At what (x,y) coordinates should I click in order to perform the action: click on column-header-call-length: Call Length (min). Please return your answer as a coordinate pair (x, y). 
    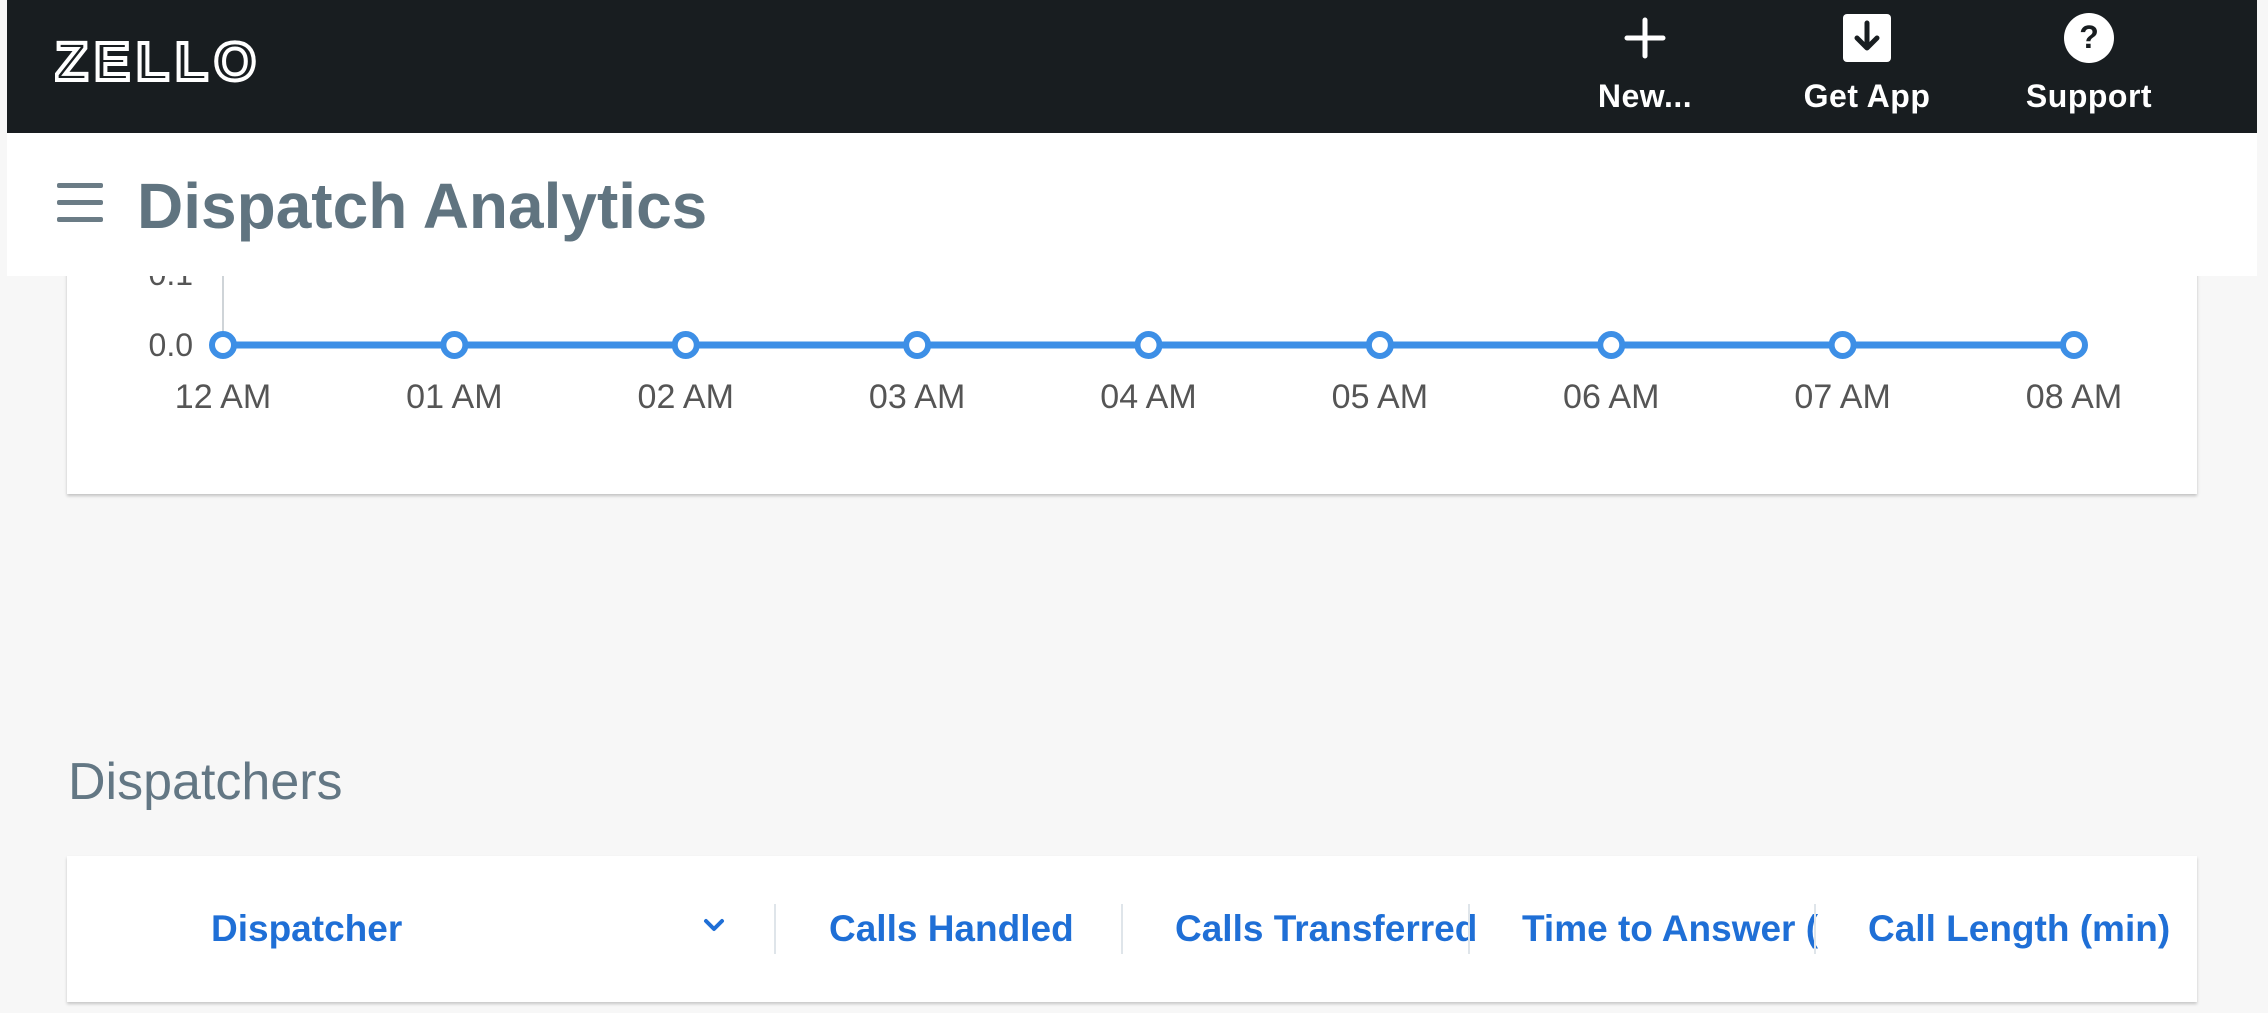
    Looking at the image, I should click on (2049, 929).